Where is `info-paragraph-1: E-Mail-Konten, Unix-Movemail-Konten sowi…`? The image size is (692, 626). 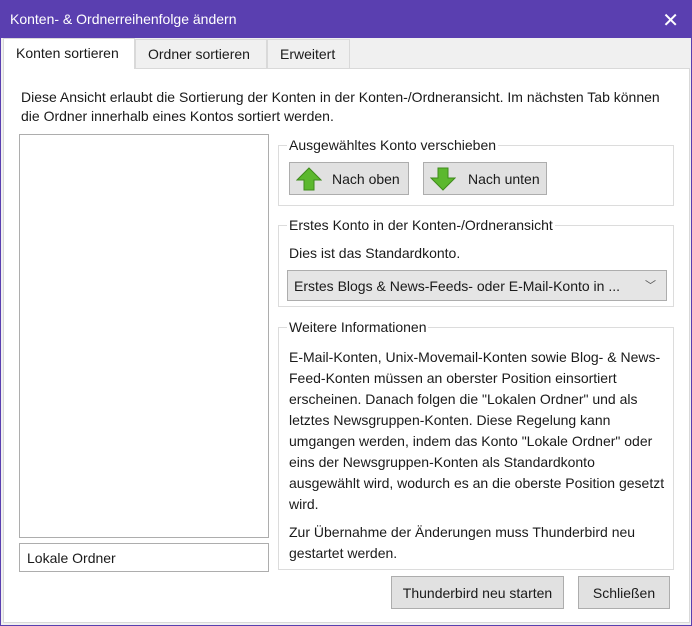 info-paragraph-1: E-Mail-Konten, Unix-Movemail-Konten sowi… is located at coordinates (477, 430).